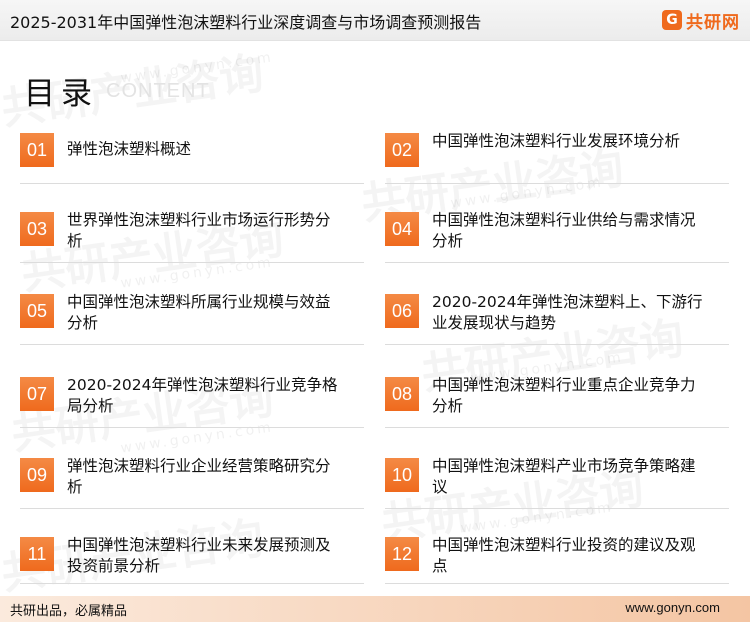 This screenshot has height=622, width=750. Describe the element at coordinates (402, 150) in the screenshot. I see `toc-item-number: 02` at that location.